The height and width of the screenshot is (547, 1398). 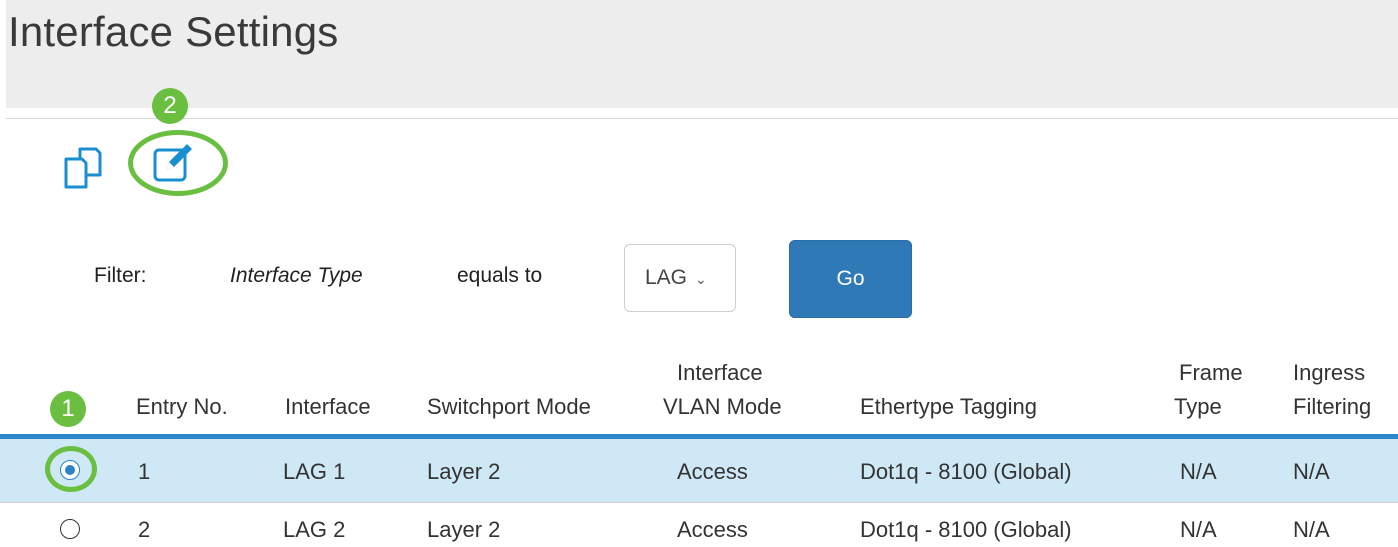 I want to click on header-divider, so click(x=702, y=118).